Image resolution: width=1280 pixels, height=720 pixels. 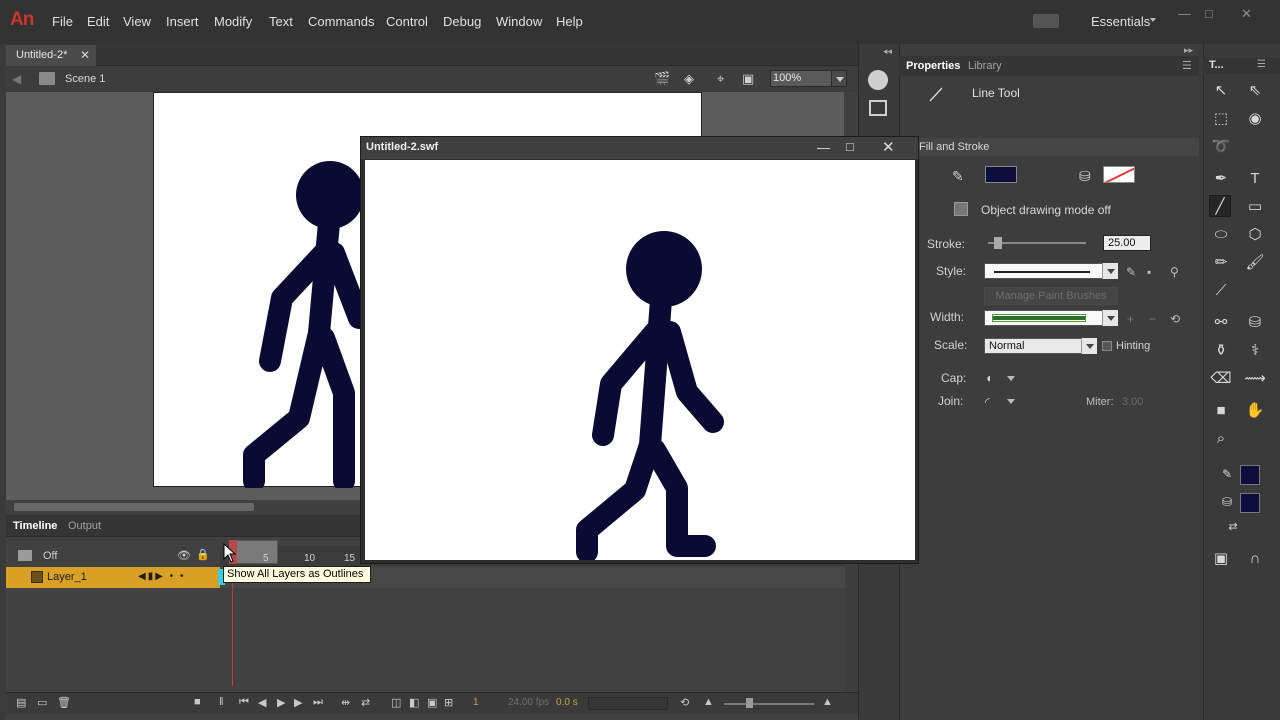 I want to click on current-frame: 1, so click(x=476, y=702).